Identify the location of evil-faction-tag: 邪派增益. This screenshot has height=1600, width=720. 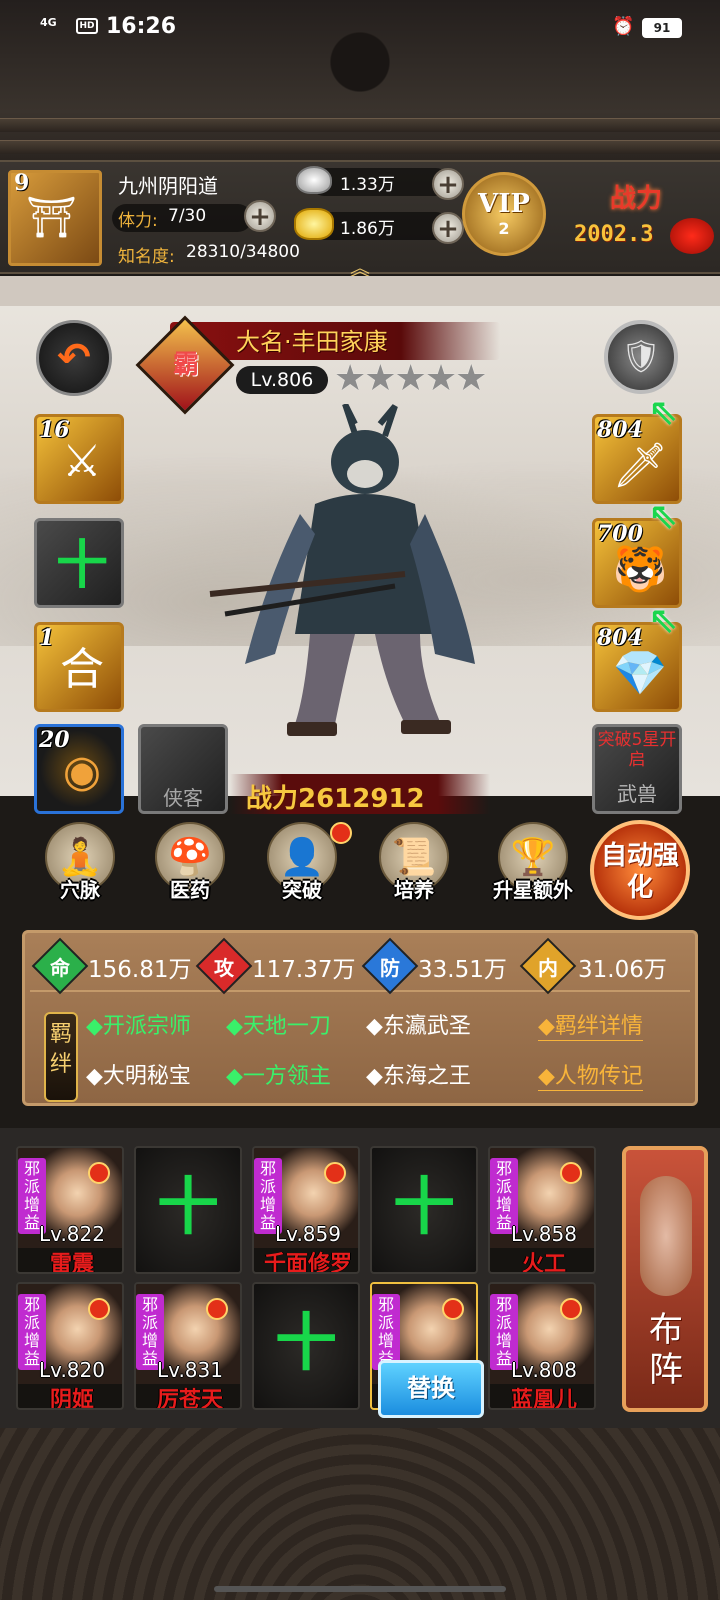
(386, 1332).